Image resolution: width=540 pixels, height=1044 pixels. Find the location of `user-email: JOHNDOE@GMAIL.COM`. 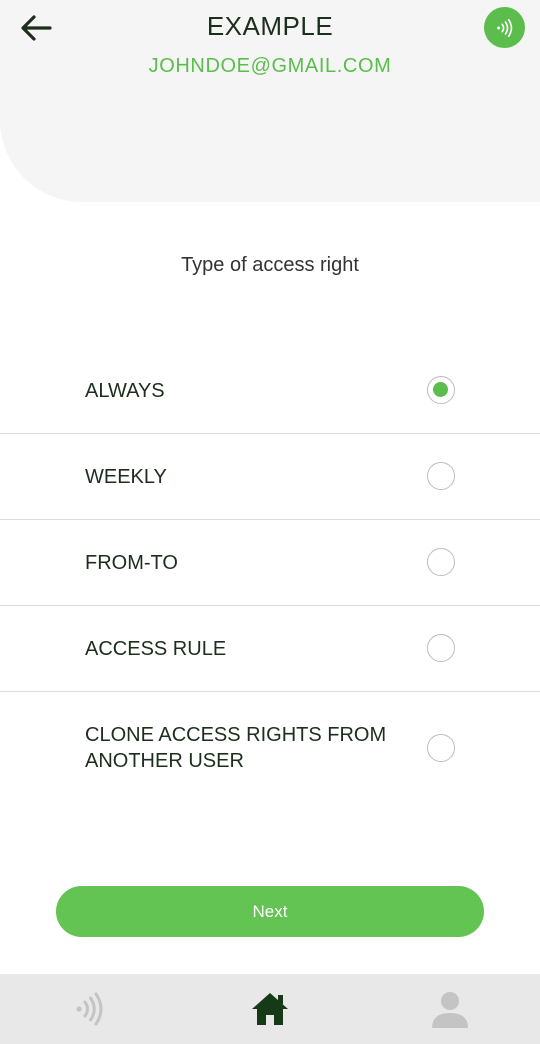

user-email: JOHNDOE@GMAIL.COM is located at coordinates (270, 66).